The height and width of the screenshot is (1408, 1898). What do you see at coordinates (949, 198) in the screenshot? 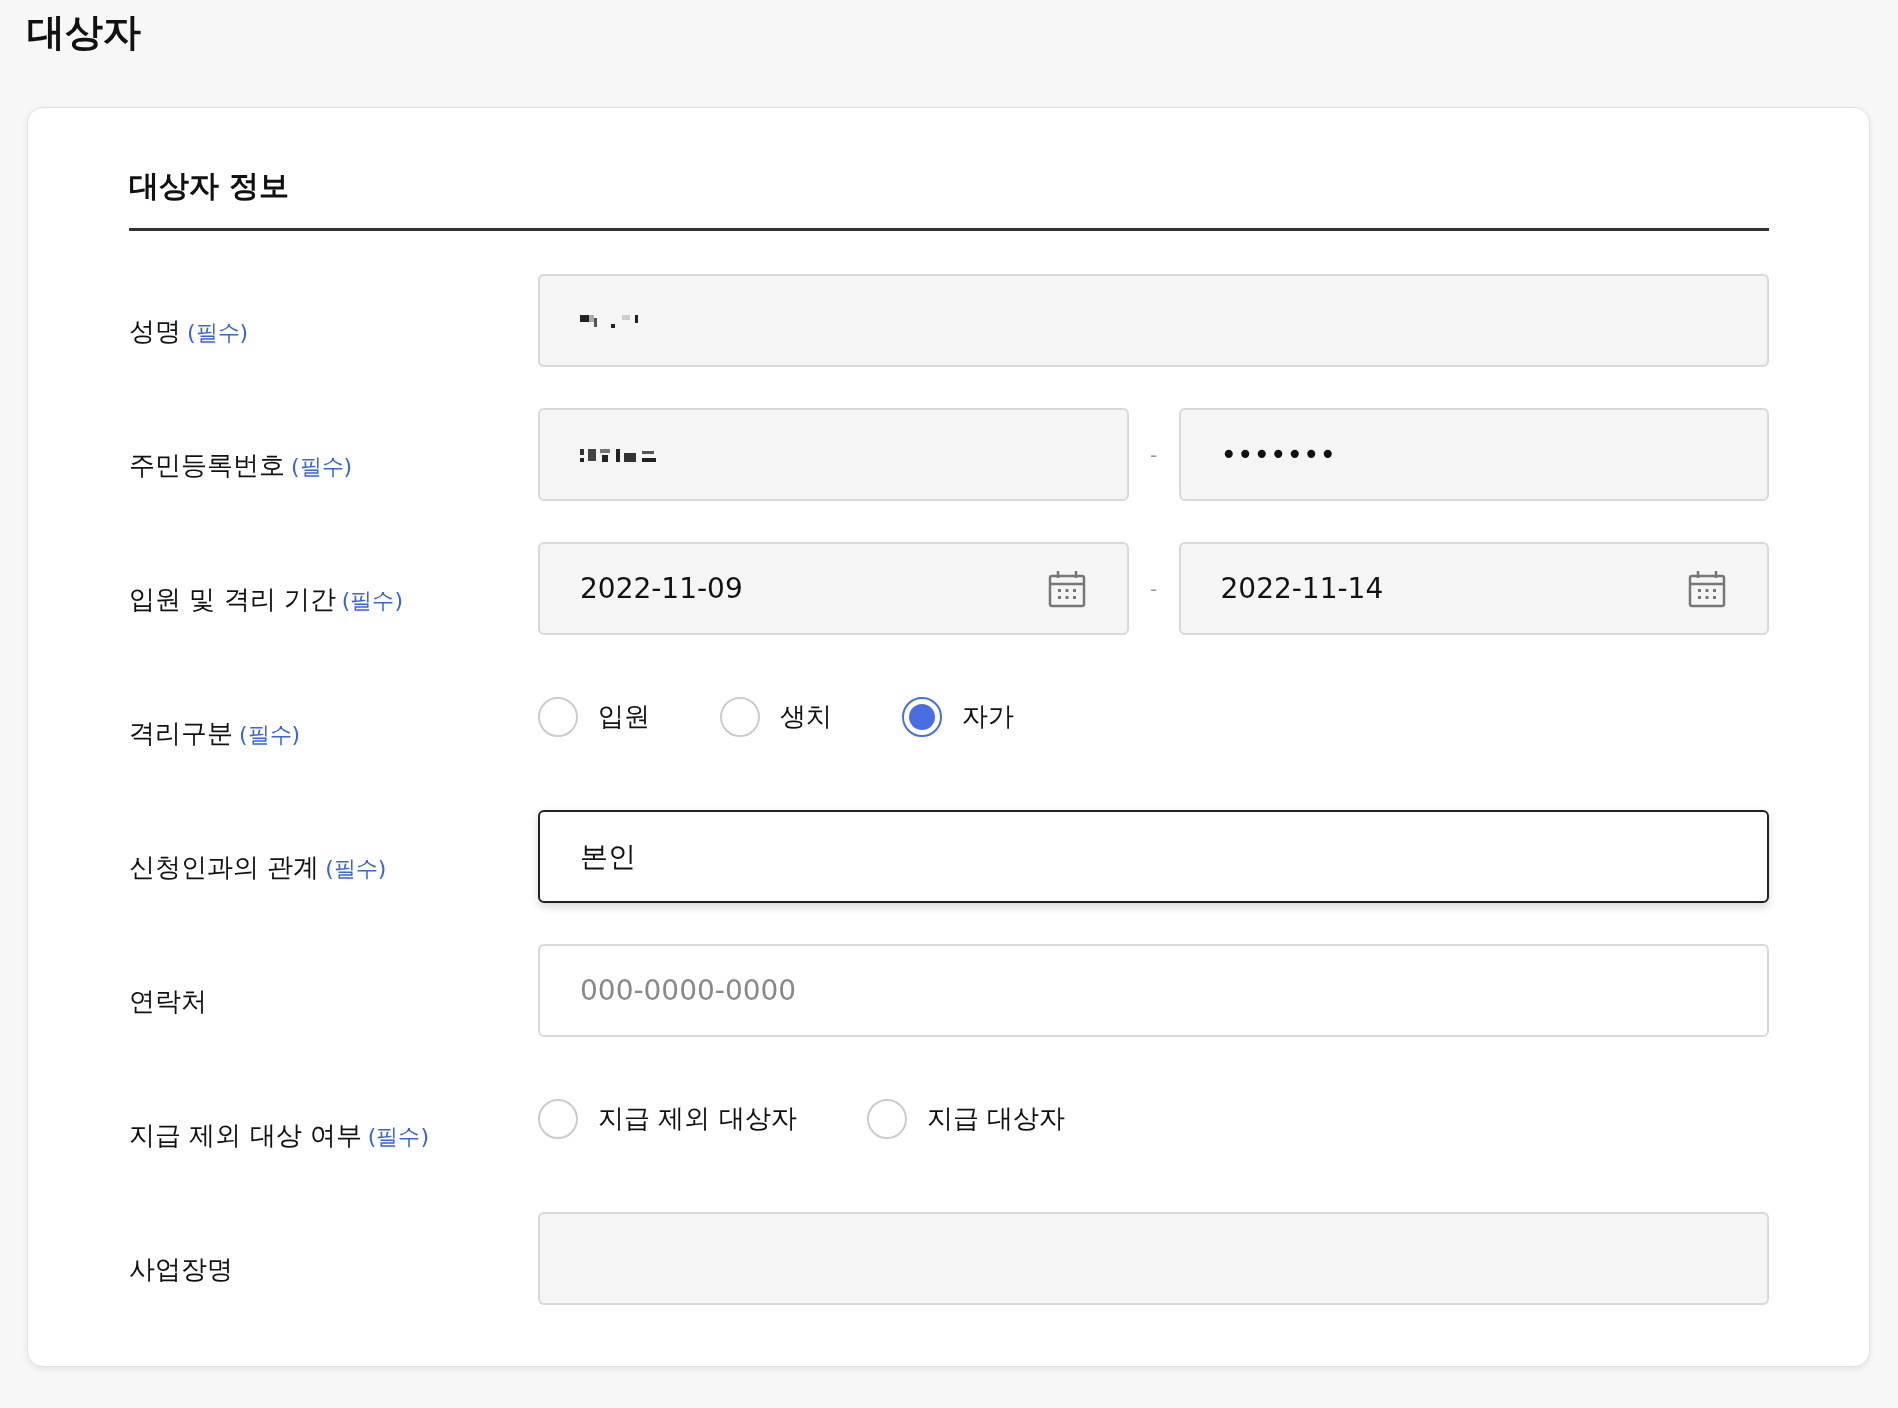
I see `section-title: 대상자 정보` at bounding box center [949, 198].